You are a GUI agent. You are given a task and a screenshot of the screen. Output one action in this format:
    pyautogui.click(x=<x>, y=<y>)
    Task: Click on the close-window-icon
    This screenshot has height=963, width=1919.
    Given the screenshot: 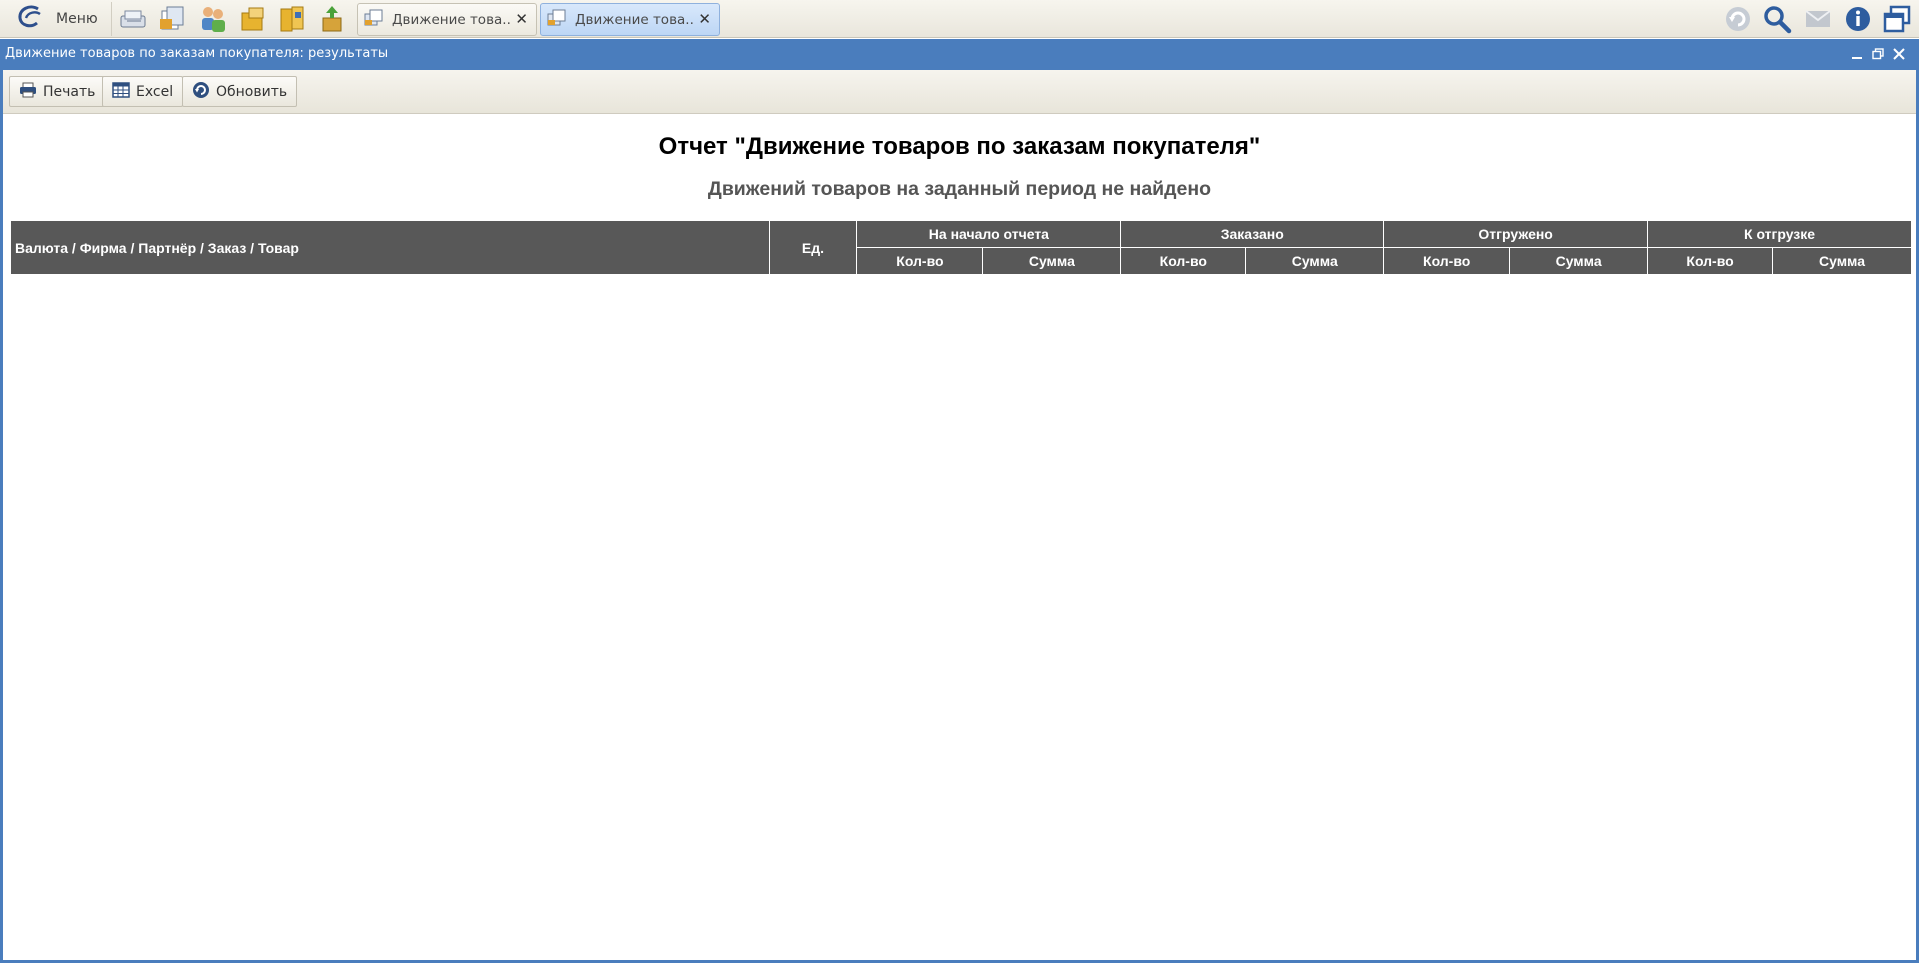 What is the action you would take?
    pyautogui.click(x=1899, y=54)
    